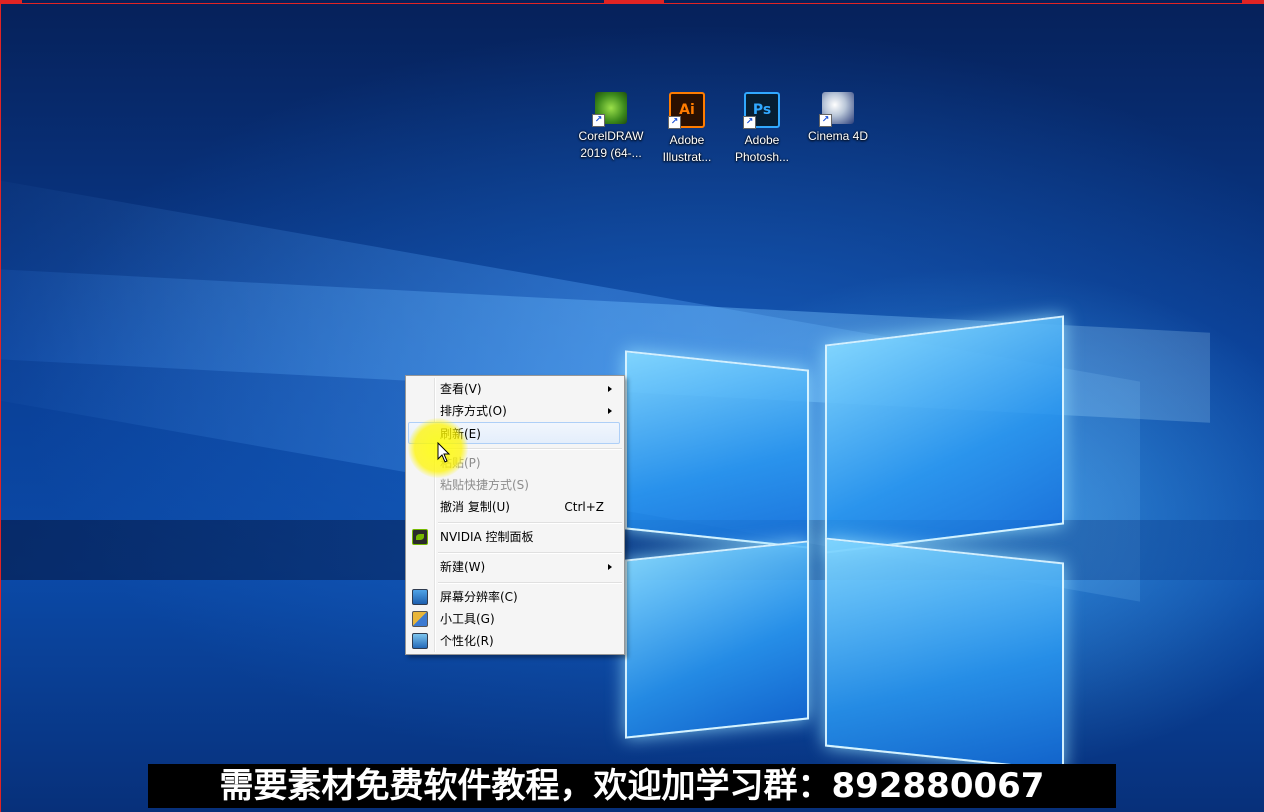  I want to click on personalize-icon, so click(420, 641).